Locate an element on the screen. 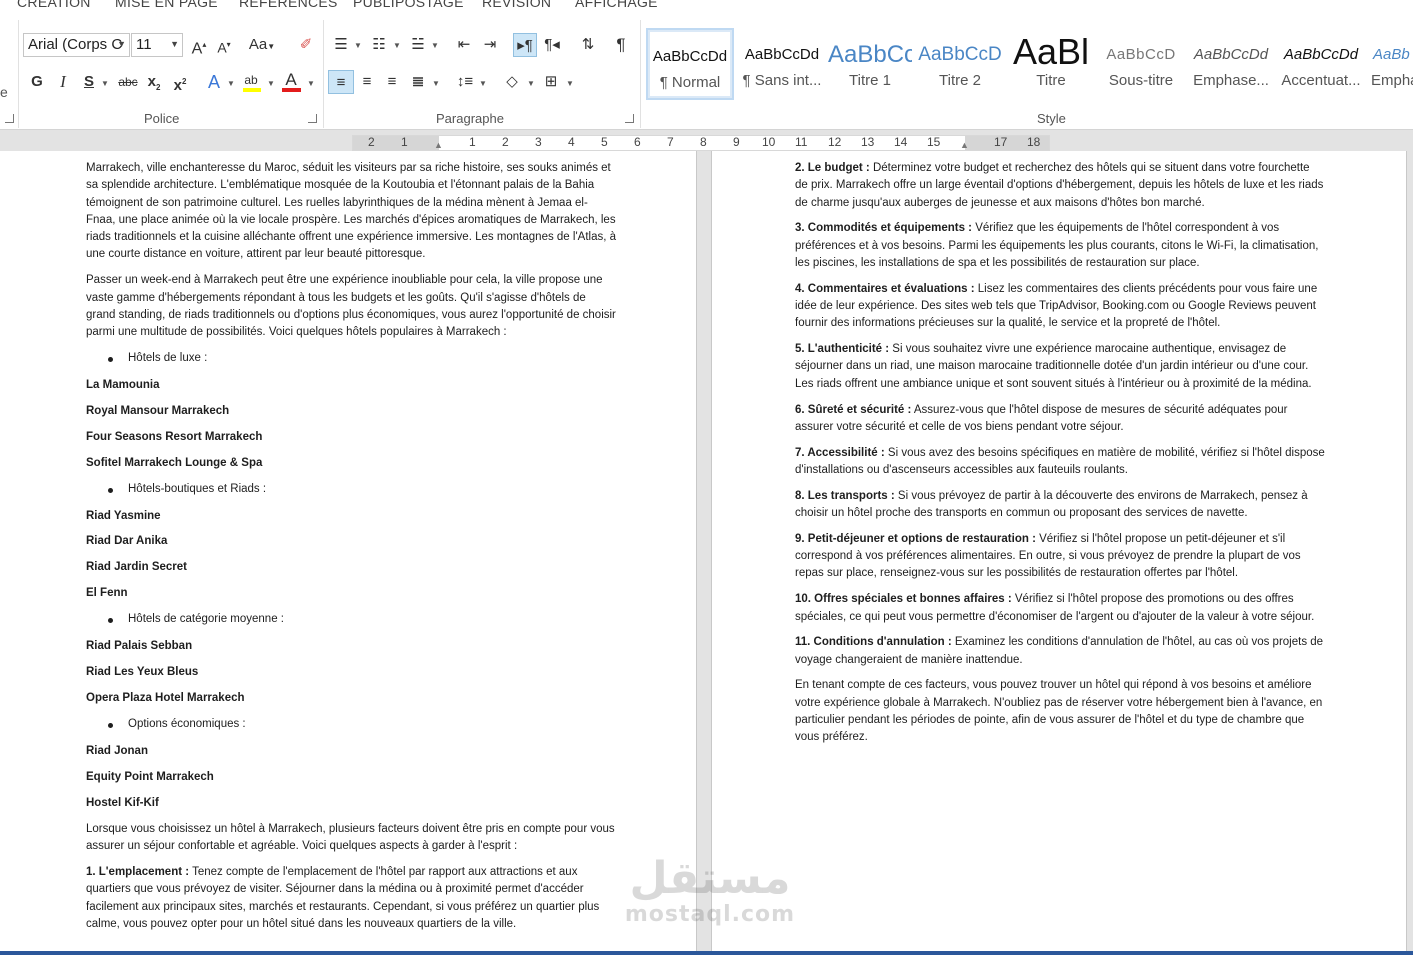 The width and height of the screenshot is (1413, 955). hotel-name: El Fenn is located at coordinates (351, 593).